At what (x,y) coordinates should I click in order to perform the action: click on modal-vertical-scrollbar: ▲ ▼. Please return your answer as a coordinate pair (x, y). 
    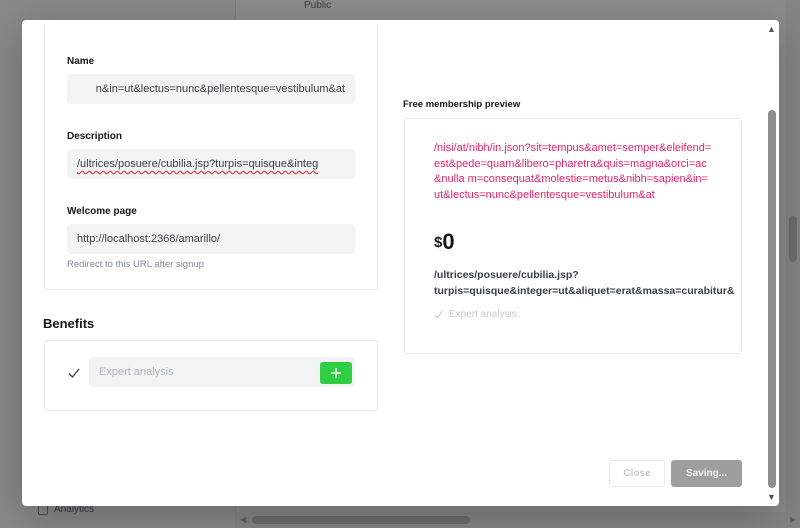
    Looking at the image, I should click on (772, 263).